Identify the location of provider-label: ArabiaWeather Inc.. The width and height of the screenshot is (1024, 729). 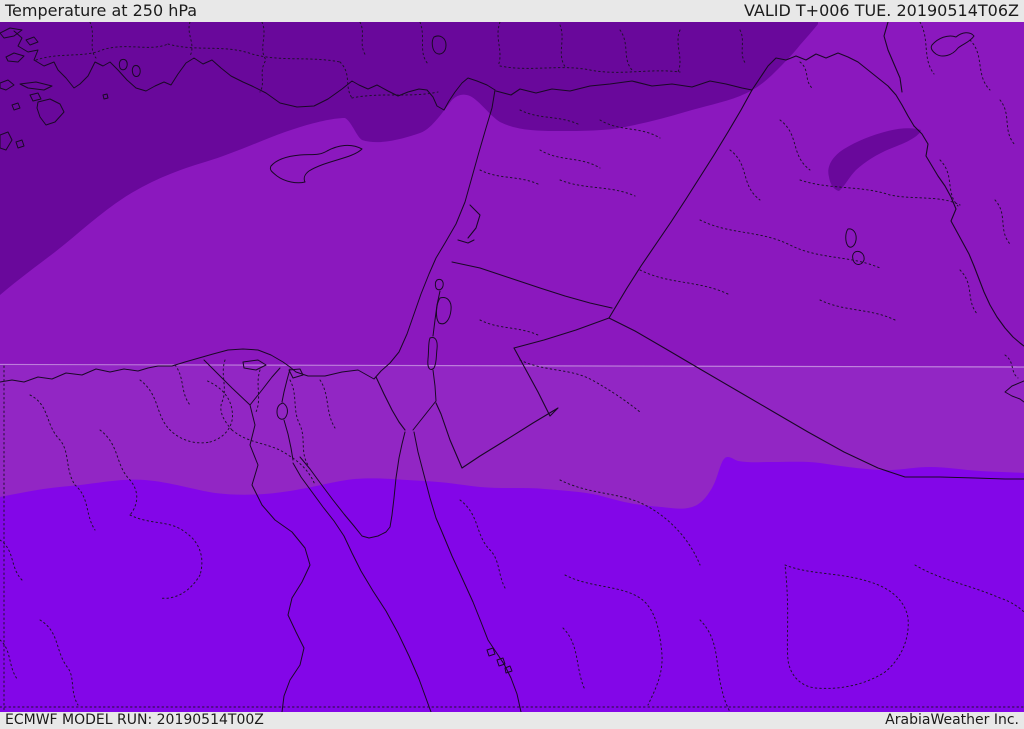
(952, 720).